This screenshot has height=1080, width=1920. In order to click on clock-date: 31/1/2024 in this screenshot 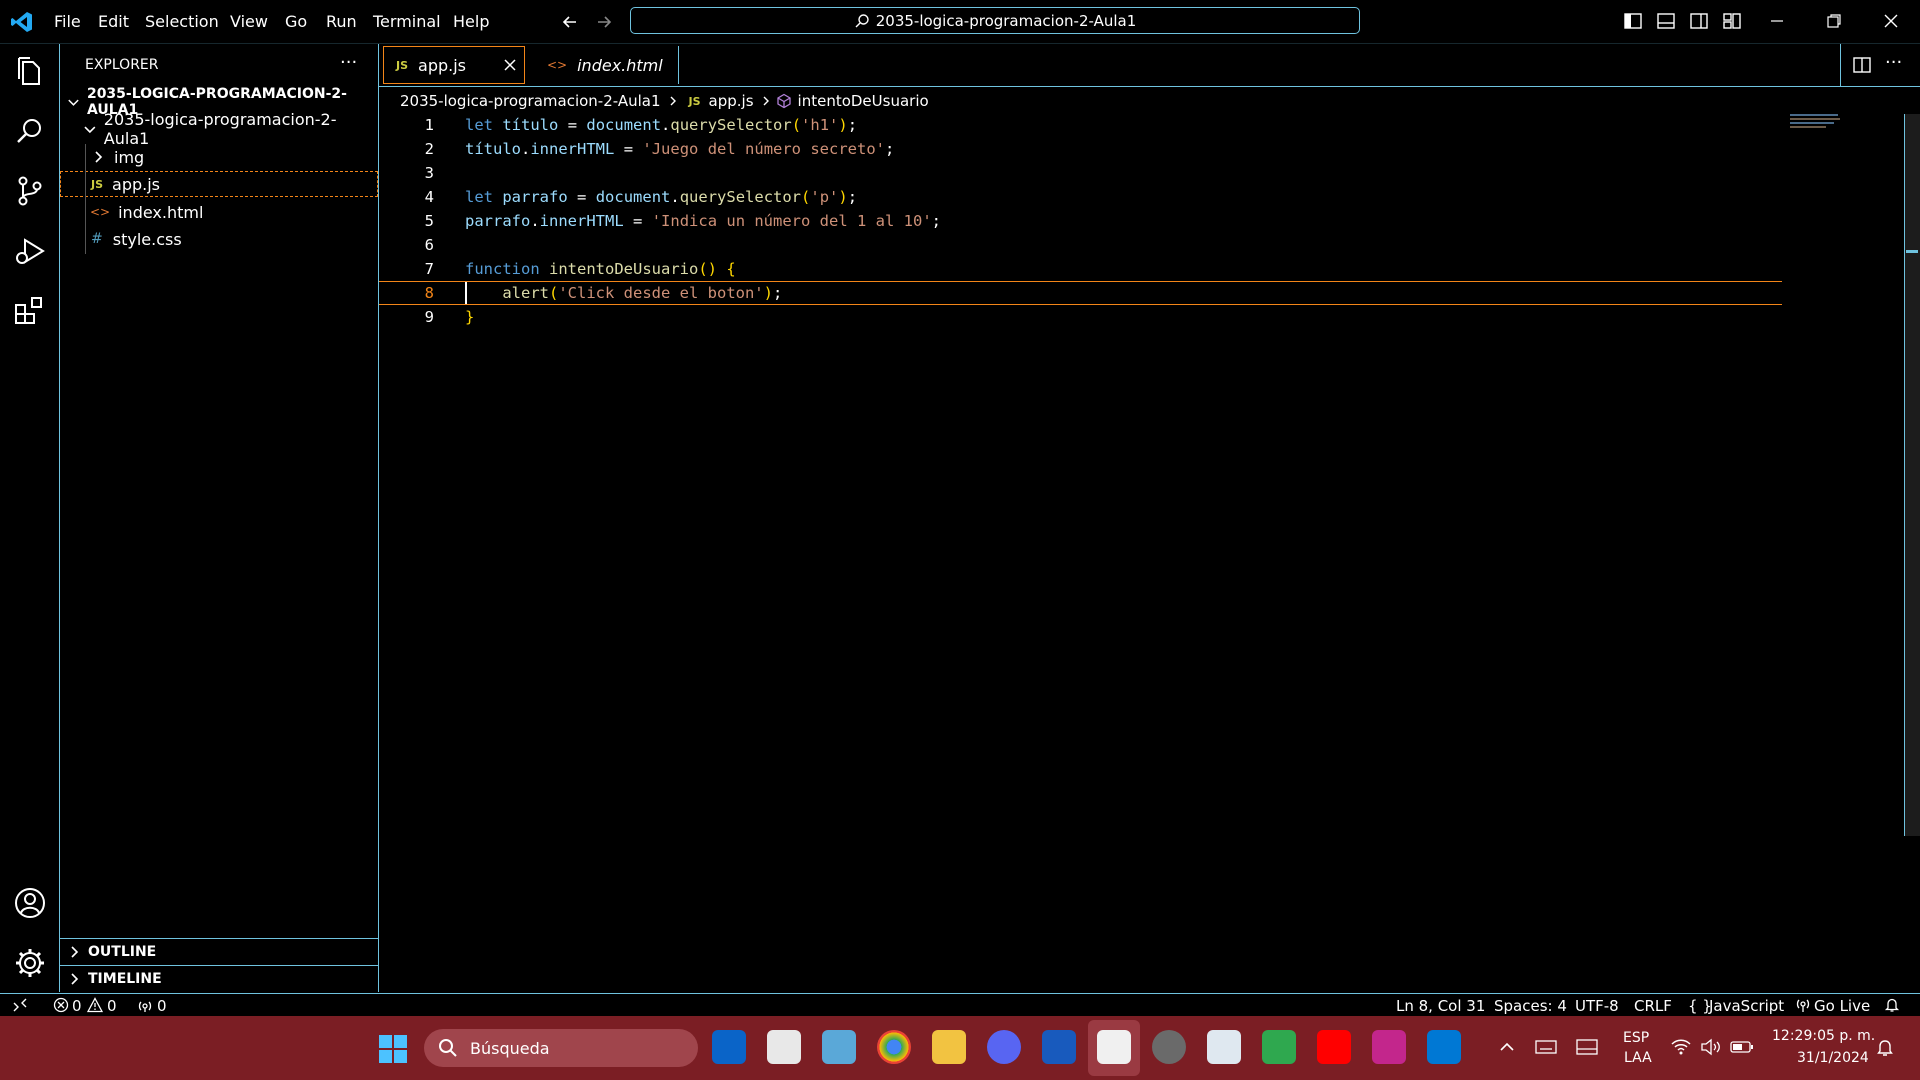, I will do `click(1833, 1058)`.